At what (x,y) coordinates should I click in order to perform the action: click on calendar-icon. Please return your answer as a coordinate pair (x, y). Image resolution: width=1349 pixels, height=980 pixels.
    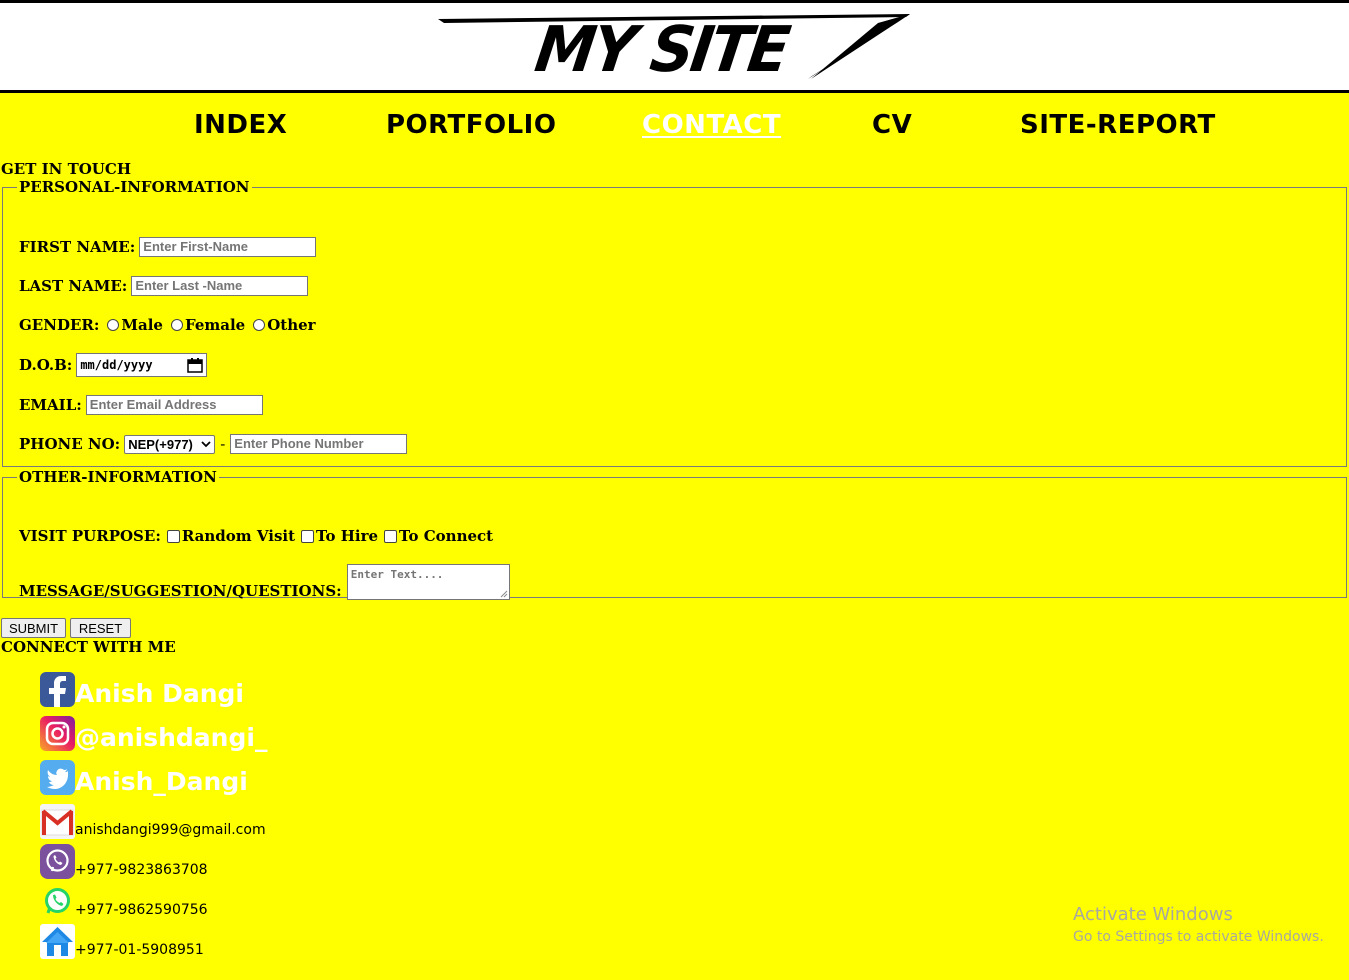
    Looking at the image, I should click on (195, 365).